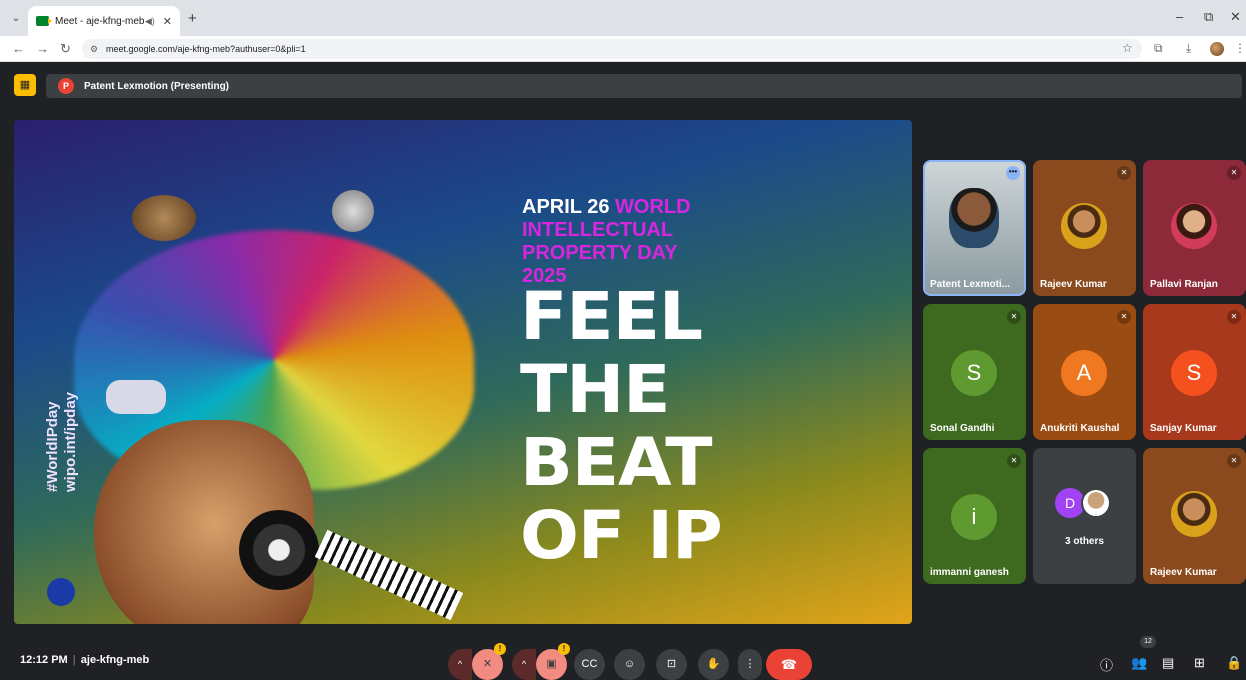 Image resolution: width=1246 pixels, height=680 pixels. What do you see at coordinates (1158, 48) in the screenshot?
I see `extensions-icon: ⧉` at bounding box center [1158, 48].